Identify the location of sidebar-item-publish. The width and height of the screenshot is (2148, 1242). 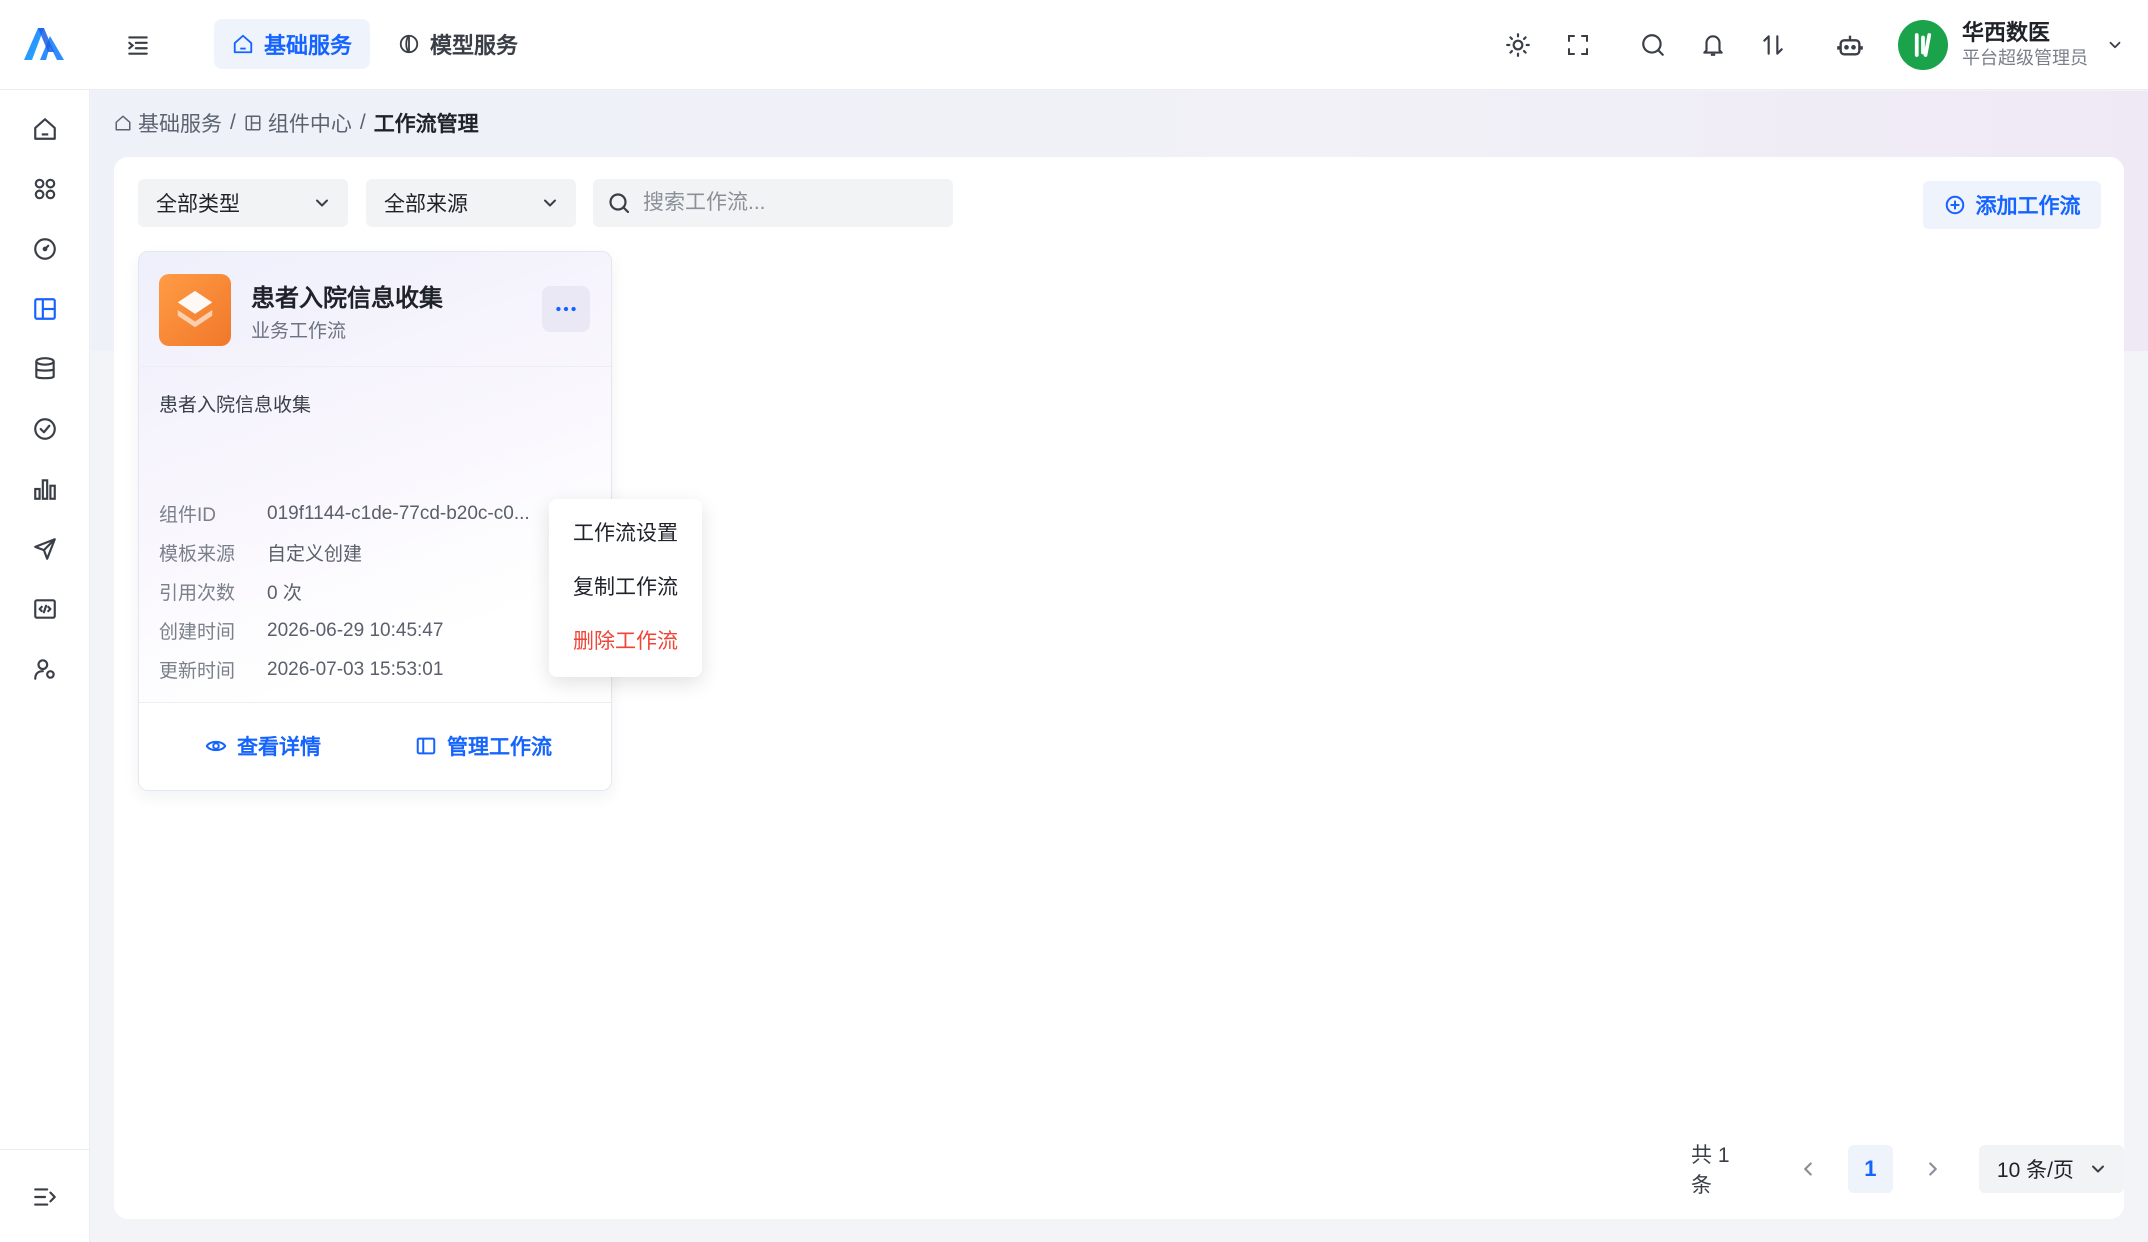
(45, 549).